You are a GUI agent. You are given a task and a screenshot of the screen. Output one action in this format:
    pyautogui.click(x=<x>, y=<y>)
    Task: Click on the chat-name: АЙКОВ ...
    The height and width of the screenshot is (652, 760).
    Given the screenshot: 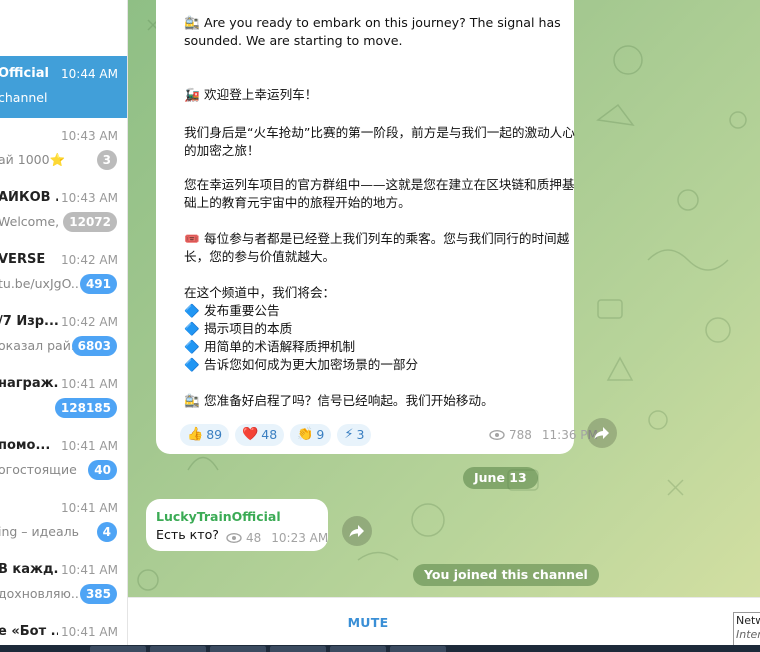 What is the action you would take?
    pyautogui.click(x=29, y=197)
    